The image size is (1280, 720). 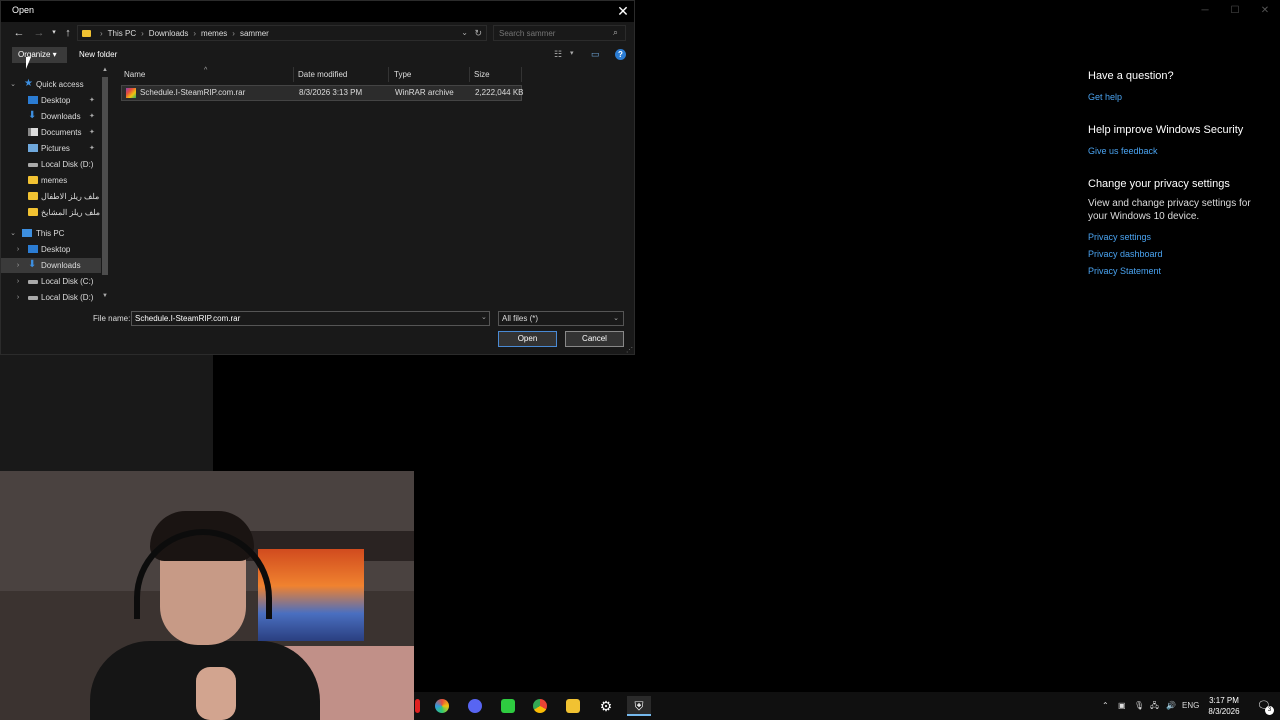 I want to click on this-pc-item: ⌄ This PC, so click(x=51, y=233).